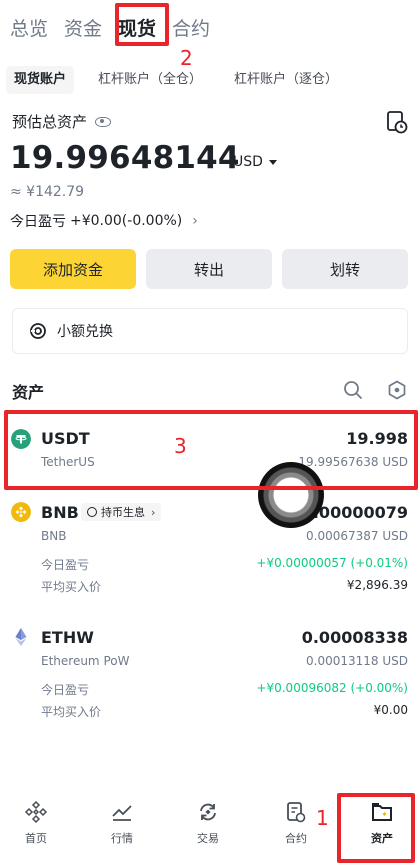 The image size is (420, 866). Describe the element at coordinates (208, 812) in the screenshot. I see `trade-swap-icon` at that location.